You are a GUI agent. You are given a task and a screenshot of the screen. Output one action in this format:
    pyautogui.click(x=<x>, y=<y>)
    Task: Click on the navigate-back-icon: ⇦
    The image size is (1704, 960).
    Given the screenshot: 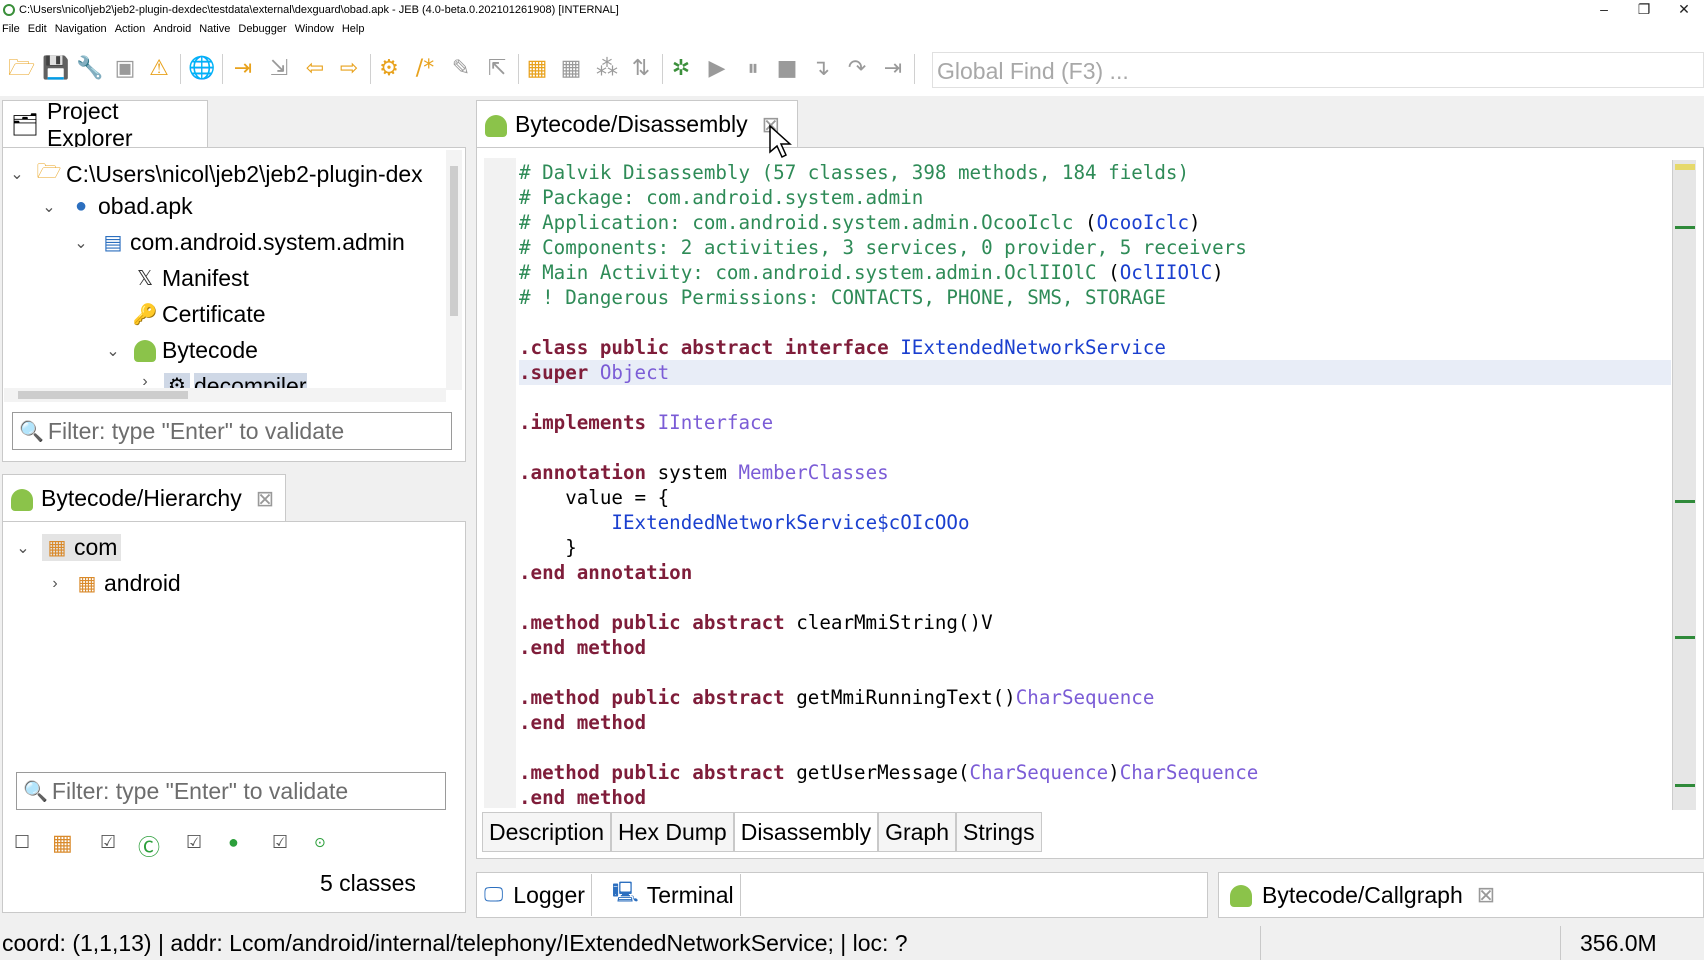 What is the action you would take?
    pyautogui.click(x=315, y=69)
    